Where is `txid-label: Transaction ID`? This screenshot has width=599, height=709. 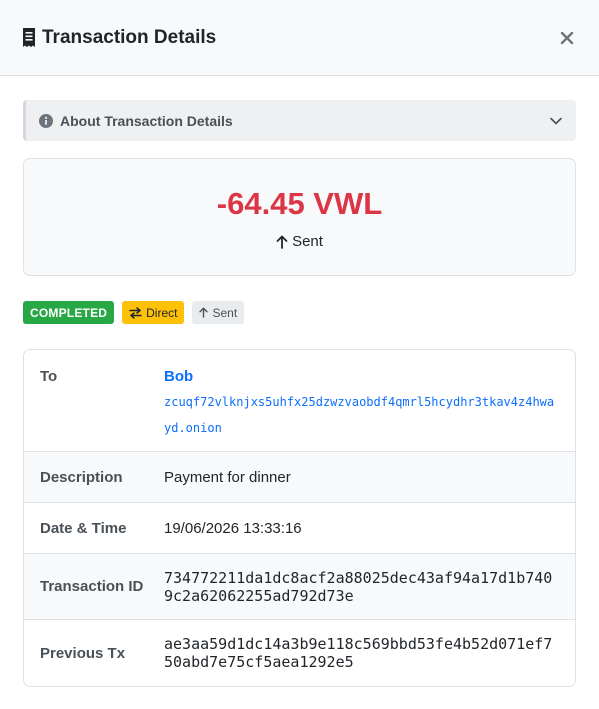 txid-label: Transaction ID is located at coordinates (92, 586).